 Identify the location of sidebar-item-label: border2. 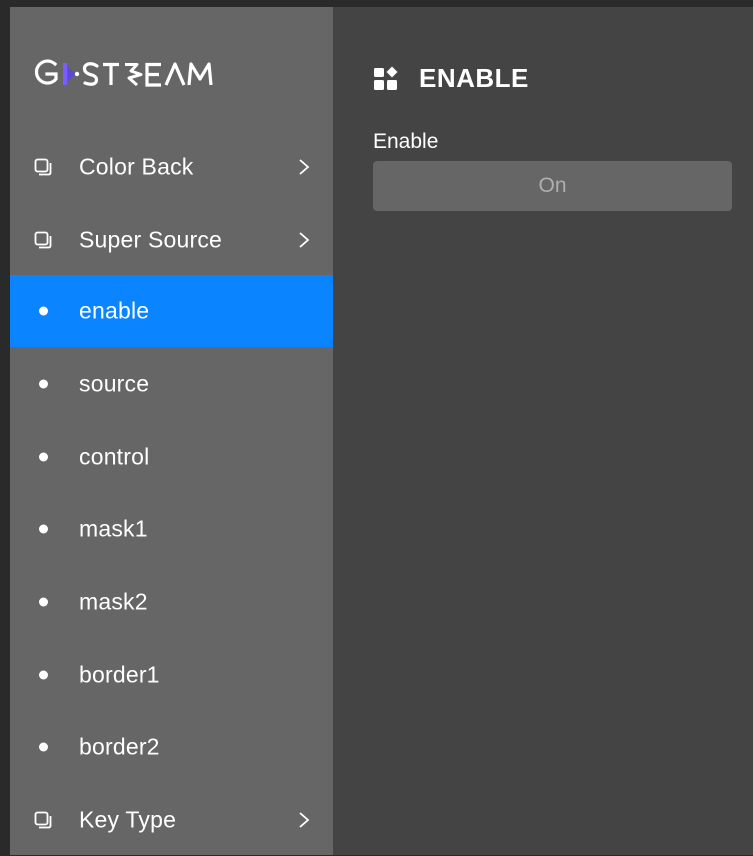
(119, 746).